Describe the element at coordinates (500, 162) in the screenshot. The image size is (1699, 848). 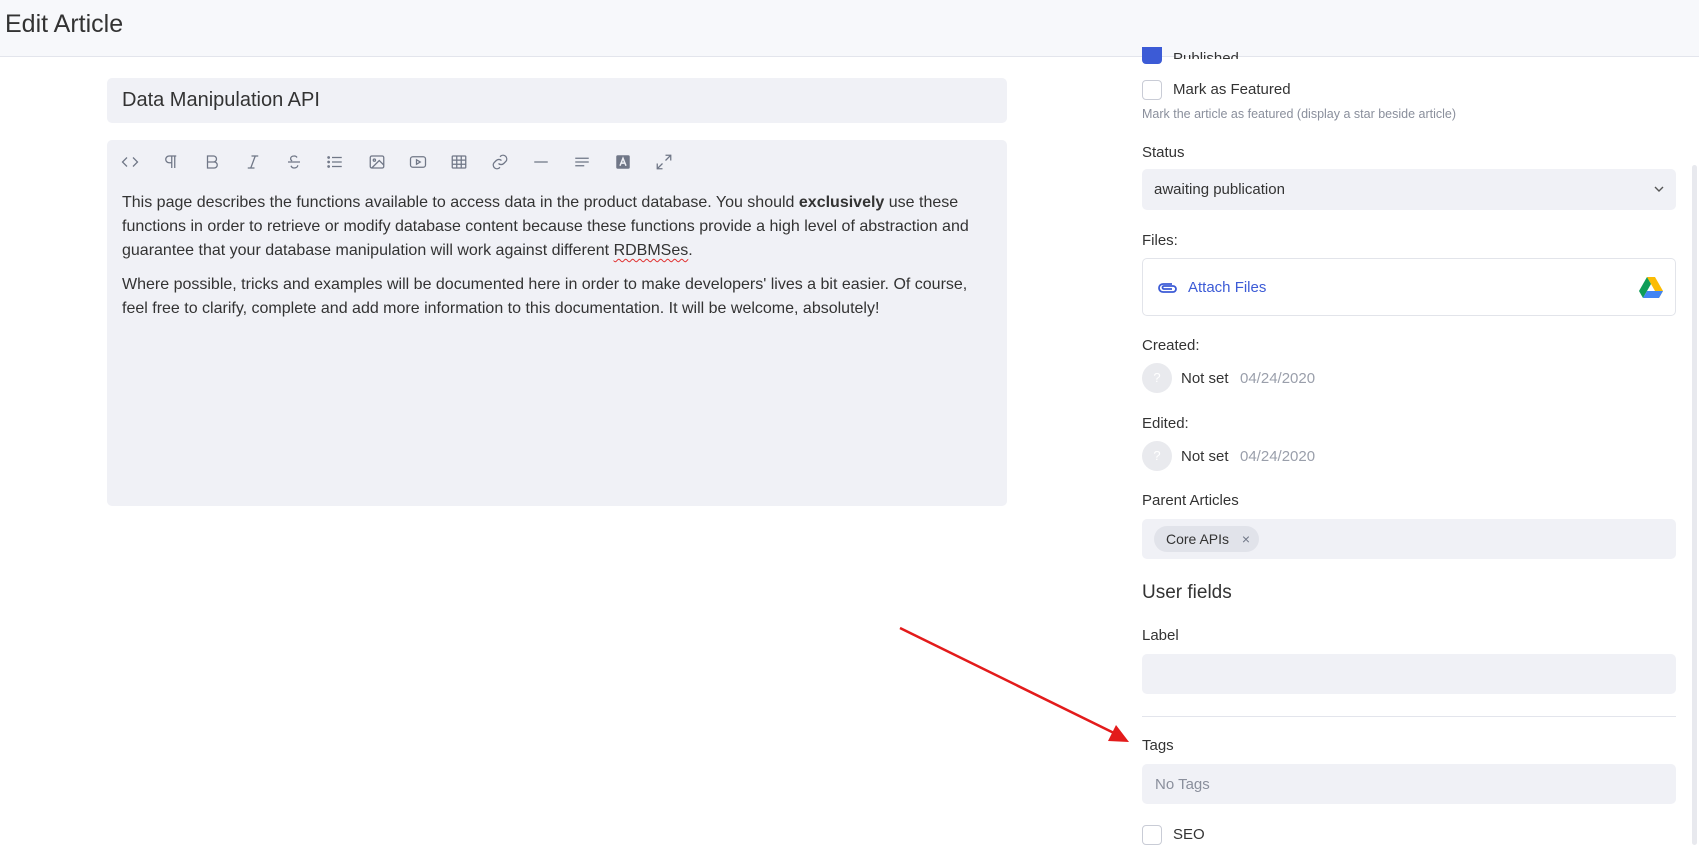
I see `link-icon` at that location.